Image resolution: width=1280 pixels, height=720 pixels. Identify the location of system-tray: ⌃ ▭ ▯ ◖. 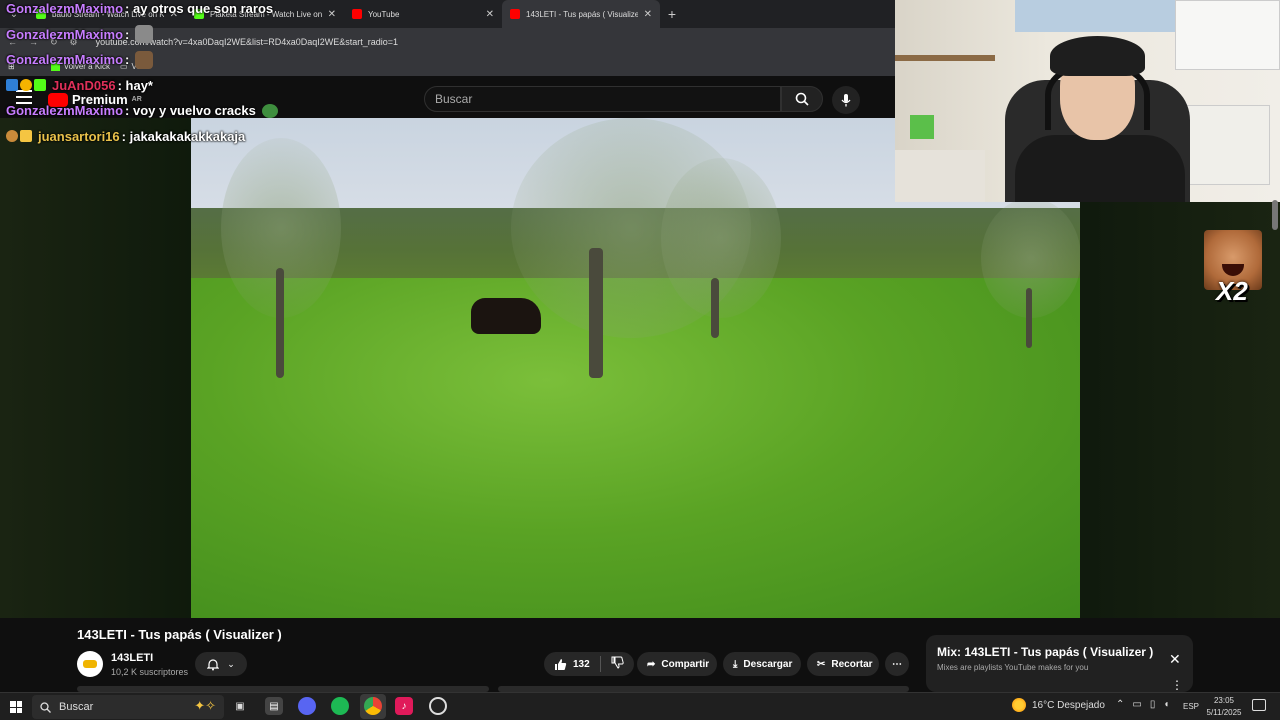
(1142, 704).